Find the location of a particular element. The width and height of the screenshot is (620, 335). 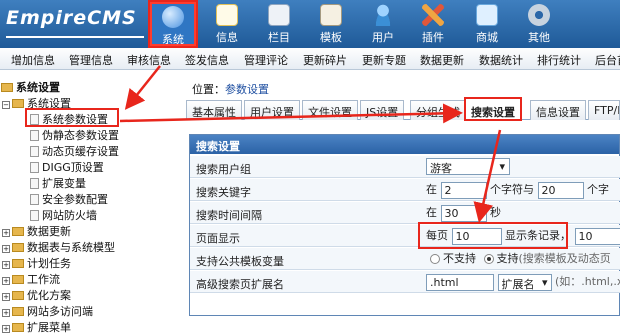

text-mid: 个字符与 is located at coordinates (512, 189).